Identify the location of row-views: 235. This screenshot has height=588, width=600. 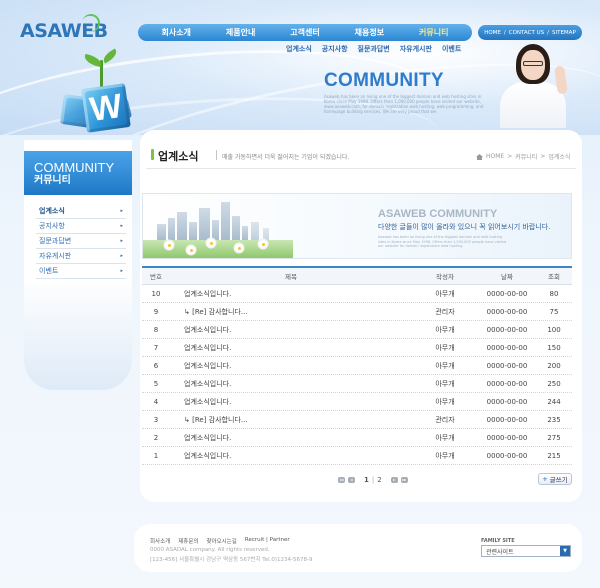
(554, 419).